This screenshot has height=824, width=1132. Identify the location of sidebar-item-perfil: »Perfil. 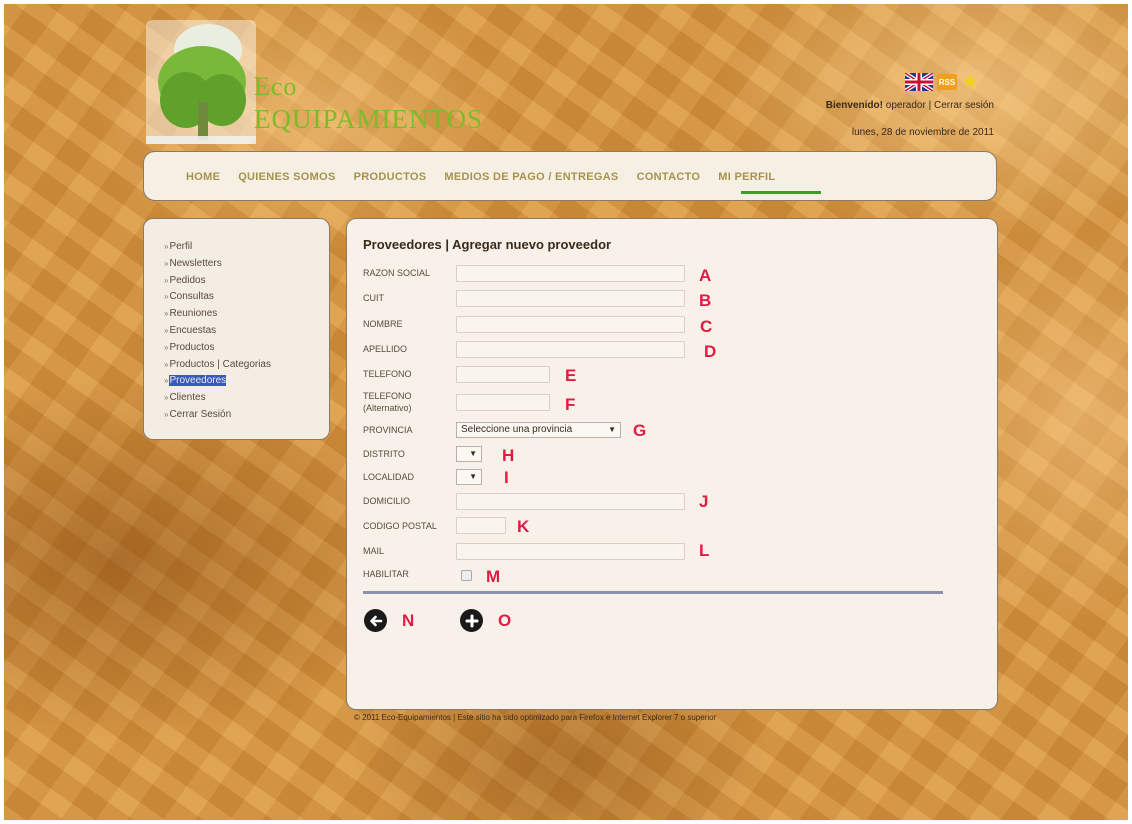
(217, 247).